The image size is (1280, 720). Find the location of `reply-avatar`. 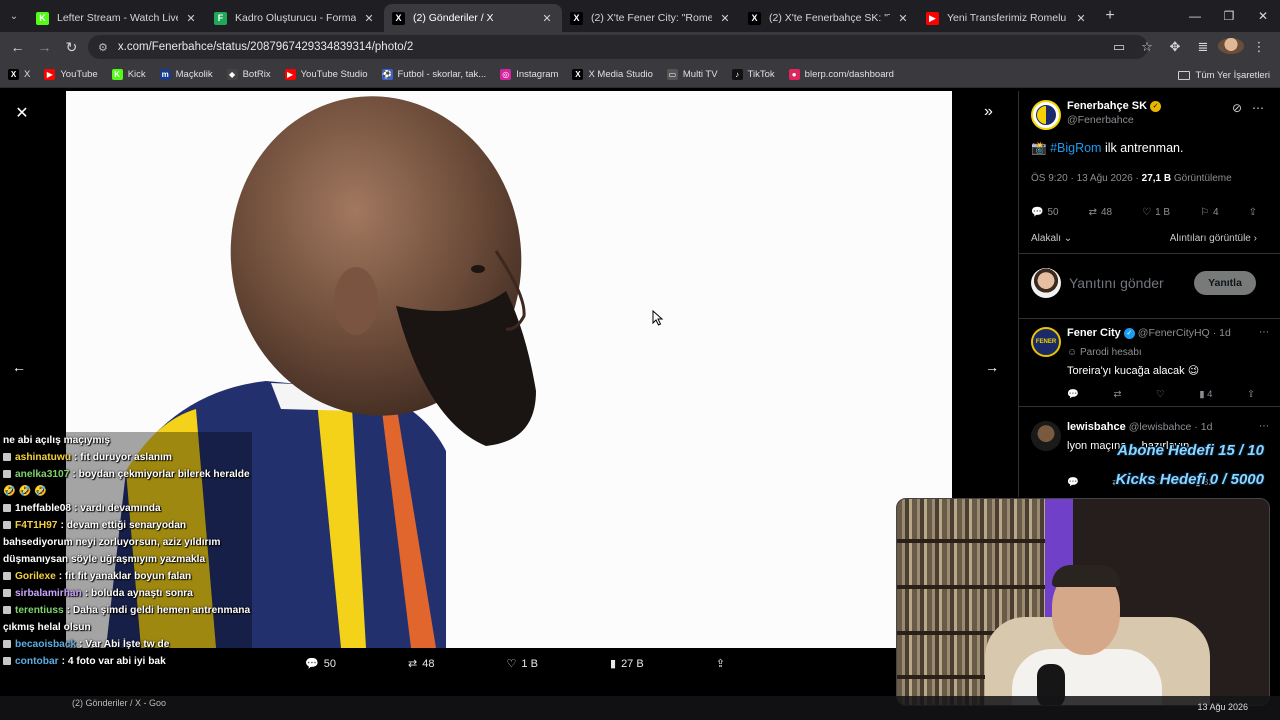

reply-avatar is located at coordinates (1046, 436).